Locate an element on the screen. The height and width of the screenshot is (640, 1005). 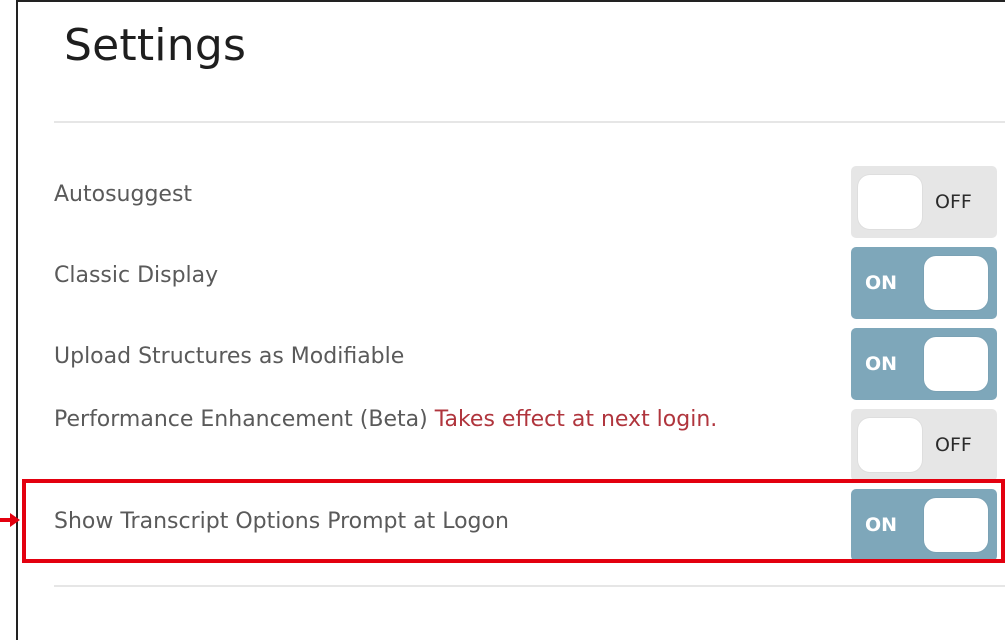
setting-label-text: Performance Enhancement (Beta) is located at coordinates (241, 419).